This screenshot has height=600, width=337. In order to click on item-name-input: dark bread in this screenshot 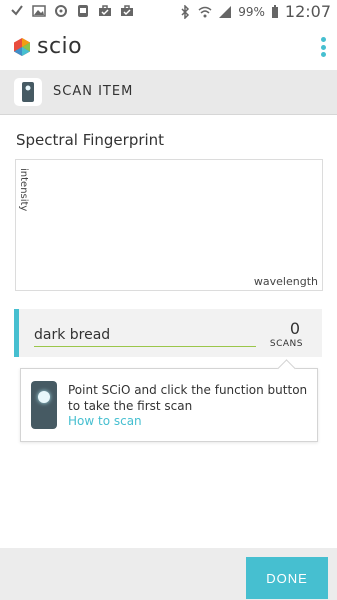, I will do `click(145, 337)`.